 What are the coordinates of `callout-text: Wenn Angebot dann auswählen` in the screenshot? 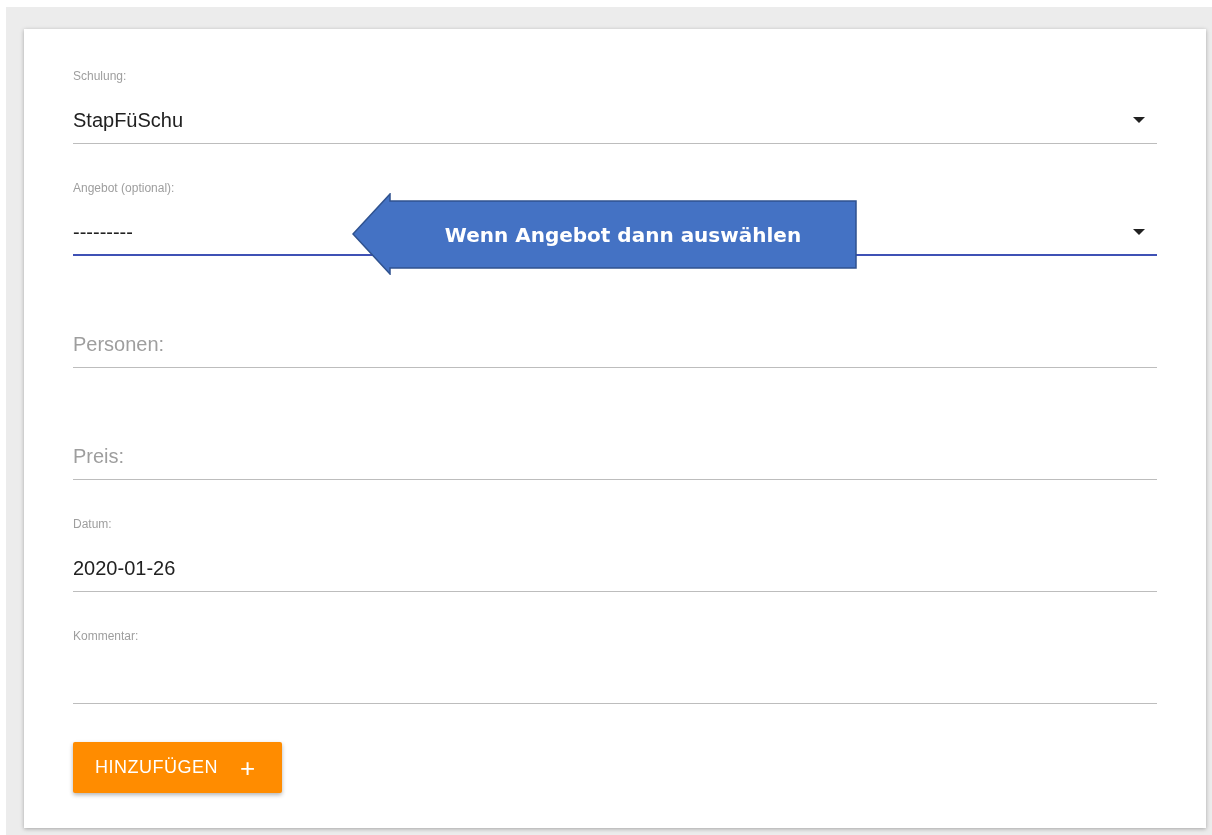 It's located at (623, 234).